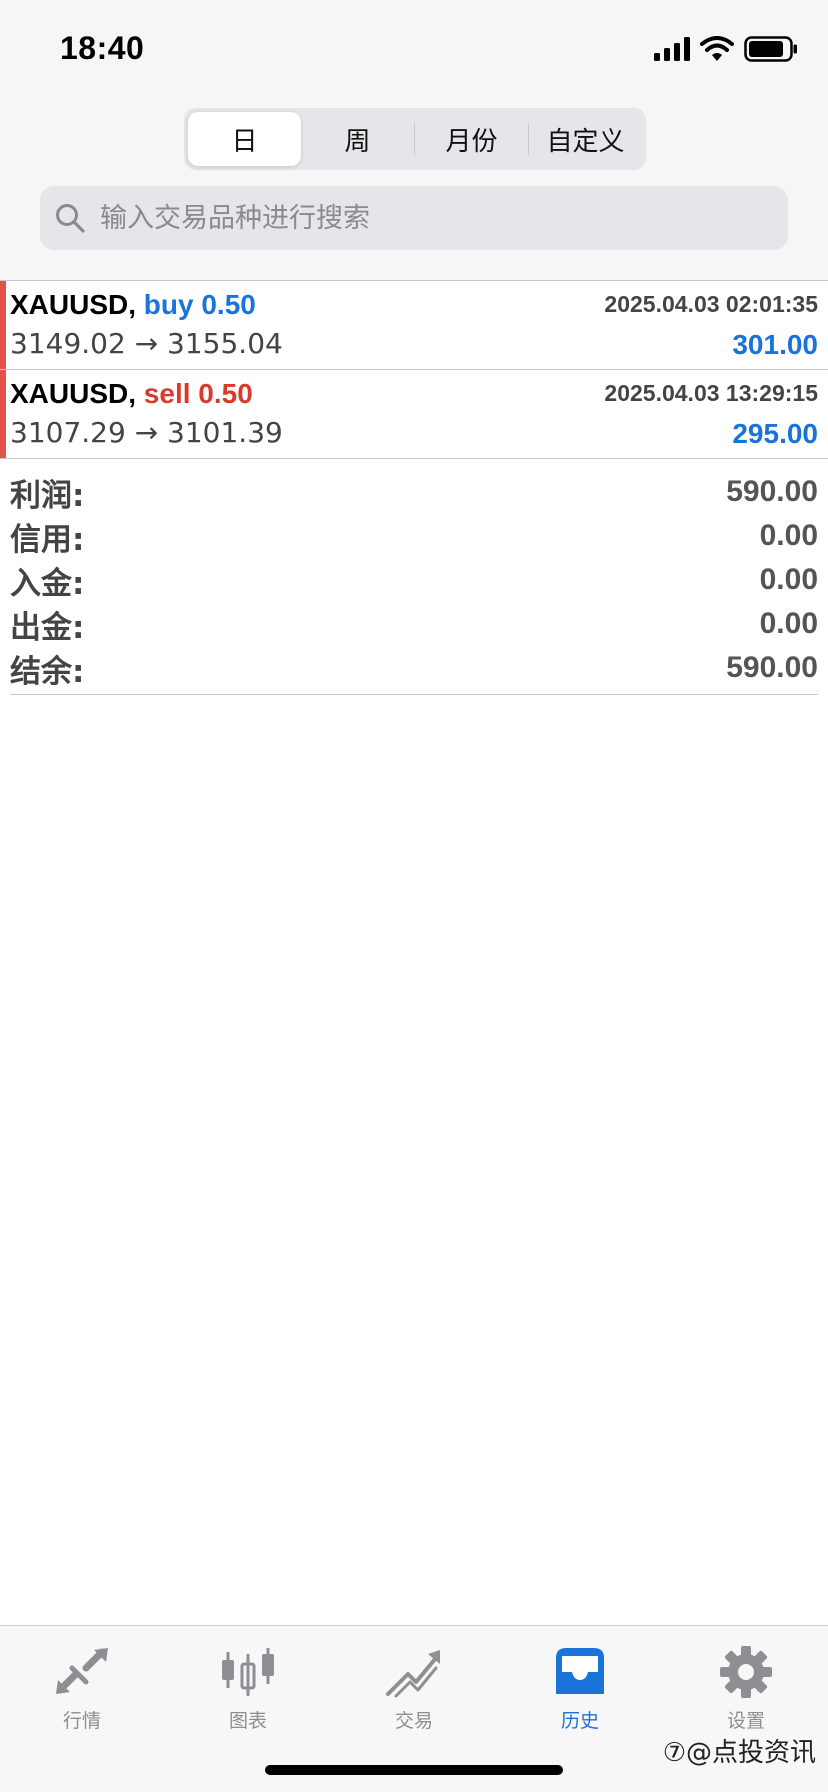 The height and width of the screenshot is (1792, 828). I want to click on summary-row-profit: 利润: 590.00, so click(414, 492).